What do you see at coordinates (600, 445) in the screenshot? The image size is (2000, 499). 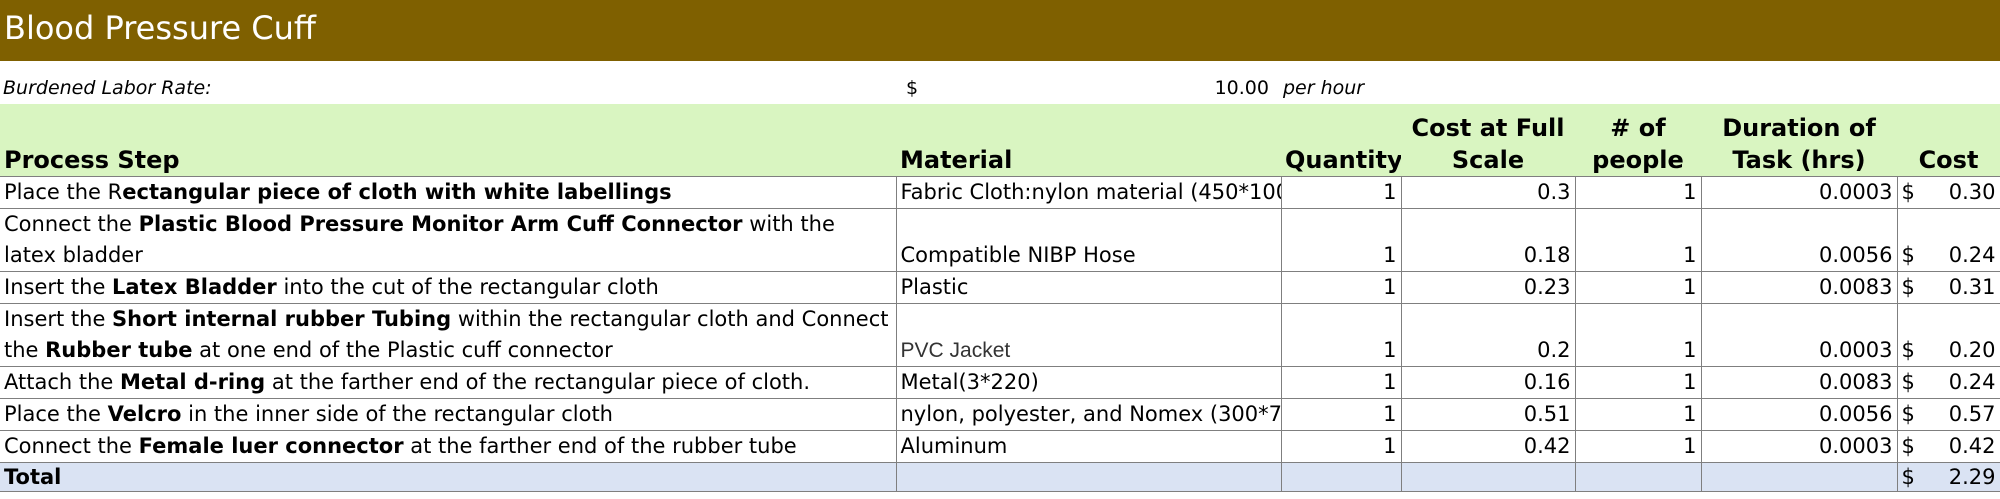 I see `step-text: at the farther end of the rubber tube` at bounding box center [600, 445].